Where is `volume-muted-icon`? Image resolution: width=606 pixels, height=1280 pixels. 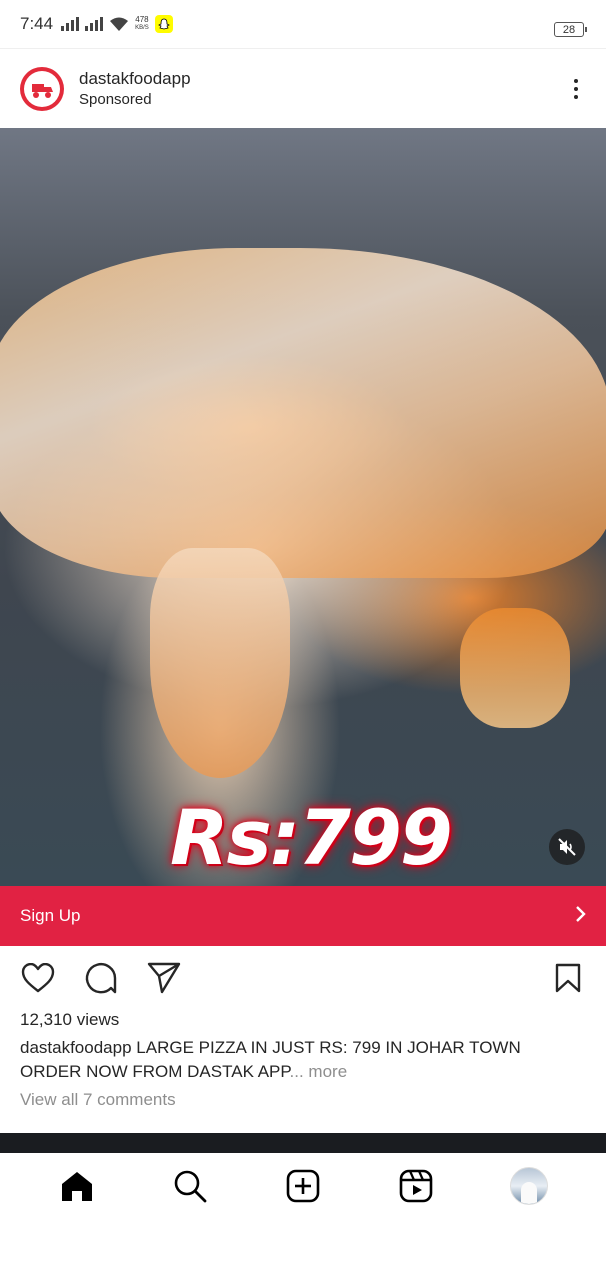
volume-muted-icon is located at coordinates (567, 847).